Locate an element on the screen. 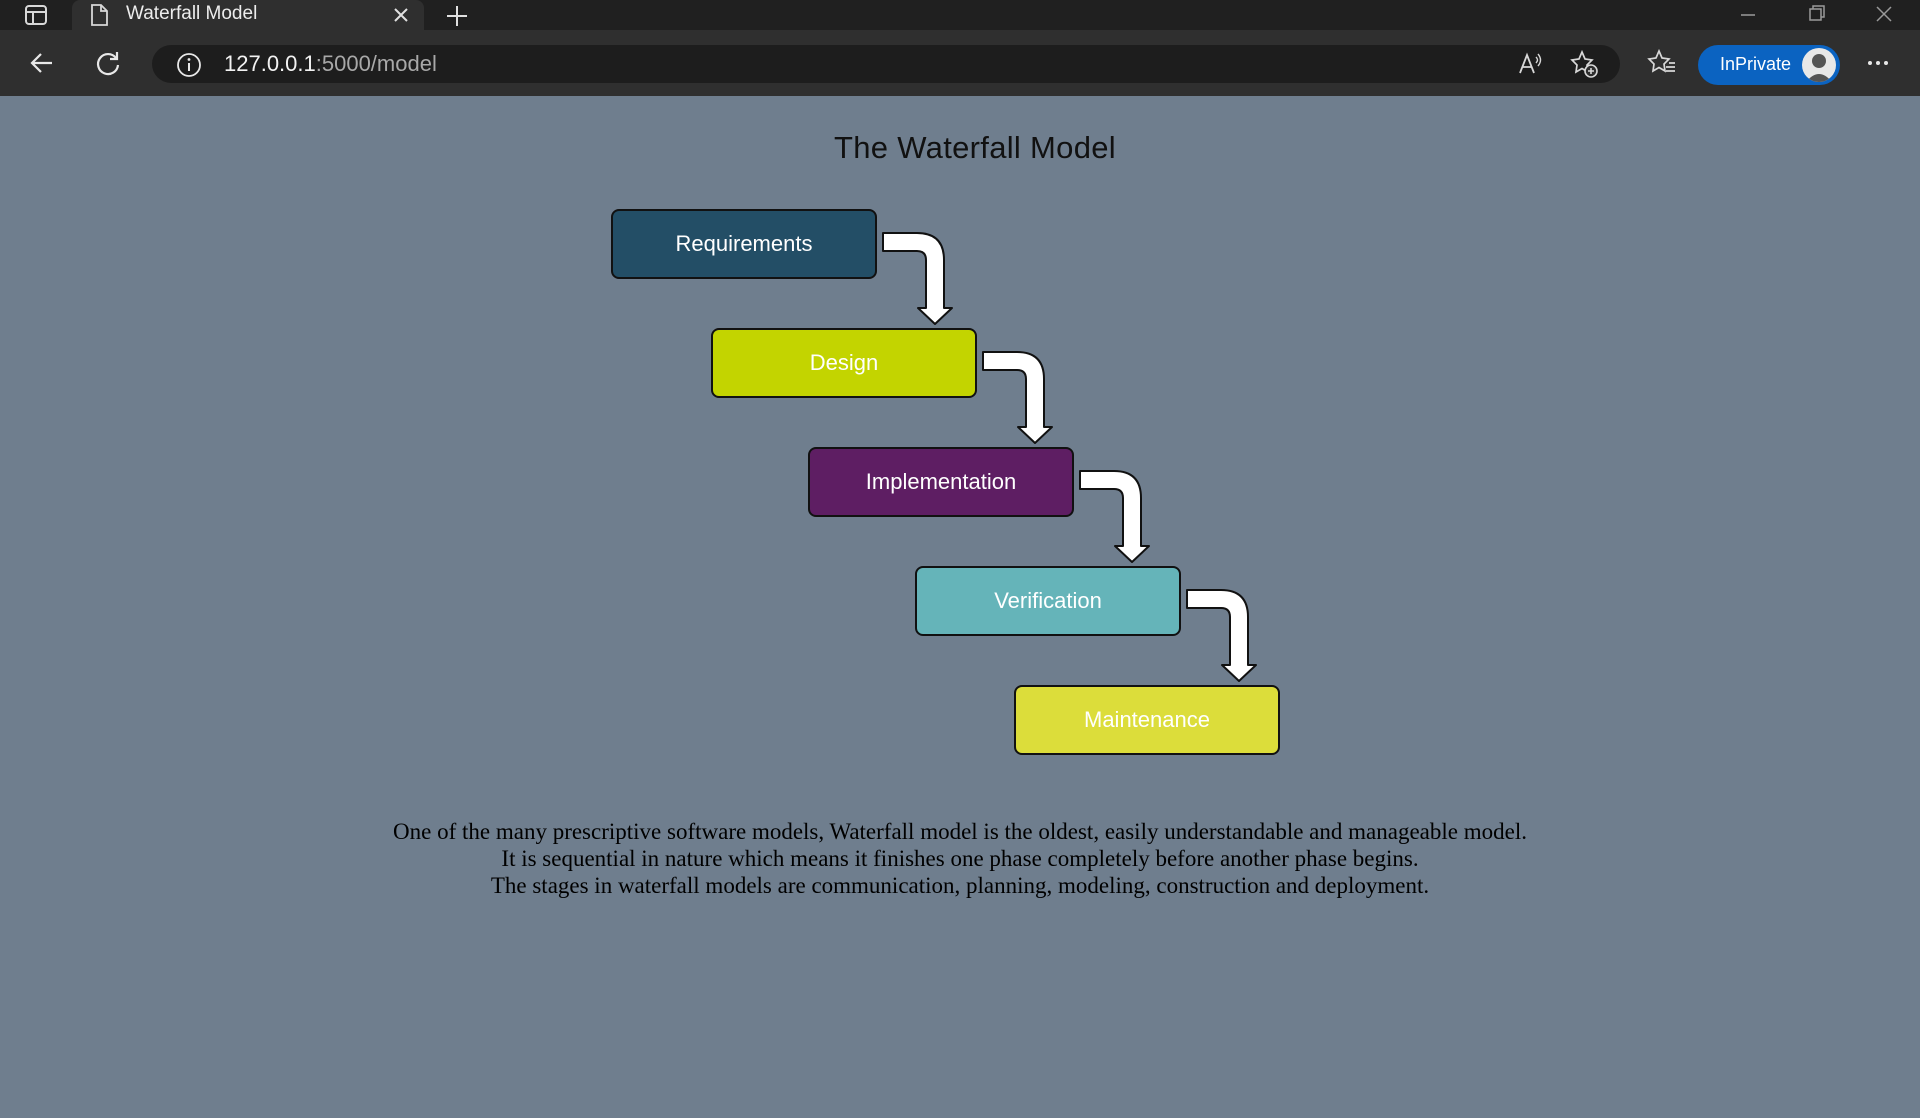 This screenshot has width=1920, height=1120. back-icon is located at coordinates (42, 63).